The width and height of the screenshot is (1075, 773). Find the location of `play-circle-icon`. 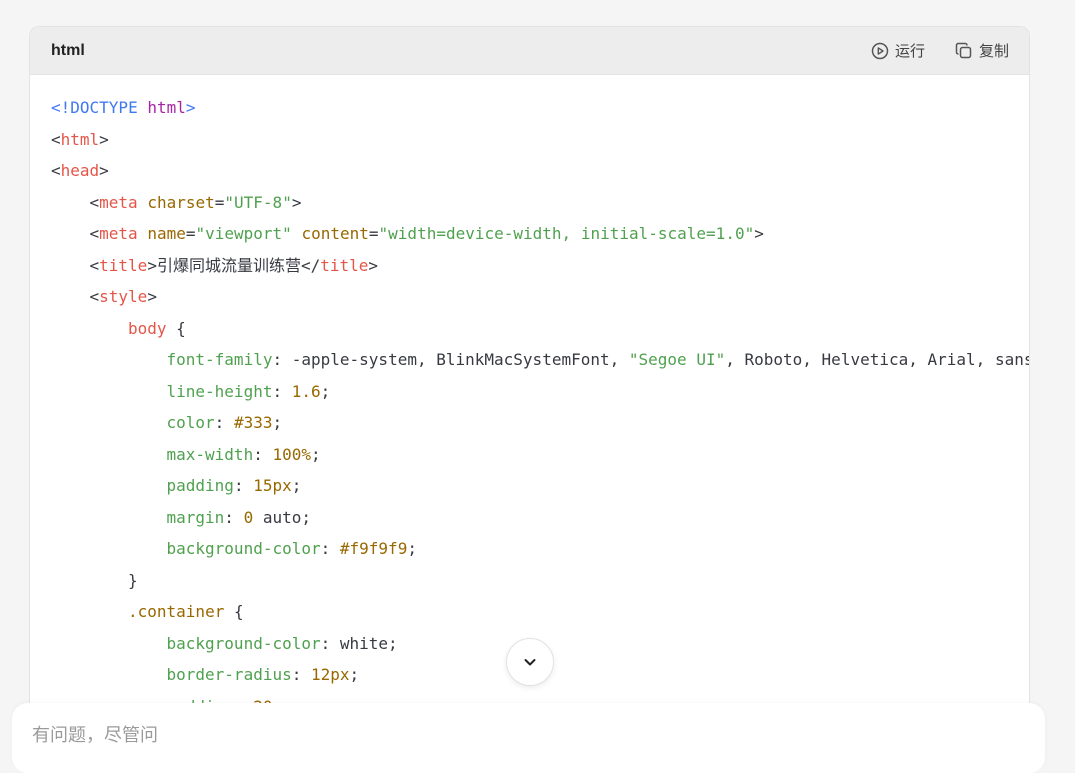

play-circle-icon is located at coordinates (880, 50).